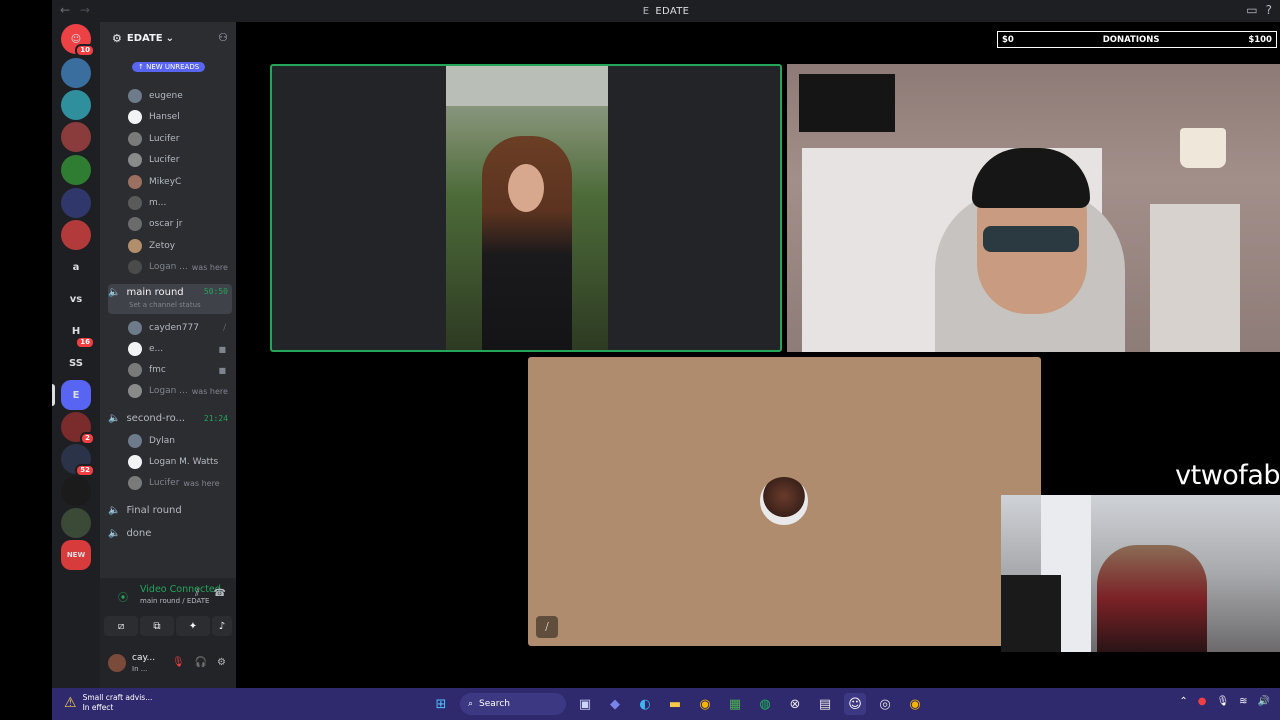 Image resolution: width=1280 pixels, height=720 pixels. I want to click on discord-taskbar-icon: ☺, so click(855, 704).